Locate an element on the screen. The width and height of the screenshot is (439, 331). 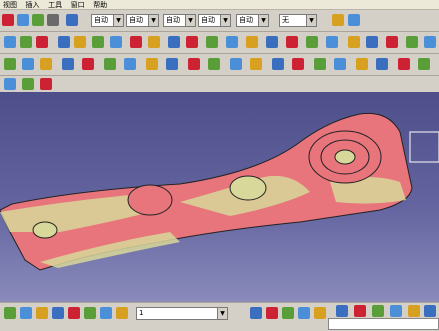
zoom-out-icon is located at coordinates (90, 313).